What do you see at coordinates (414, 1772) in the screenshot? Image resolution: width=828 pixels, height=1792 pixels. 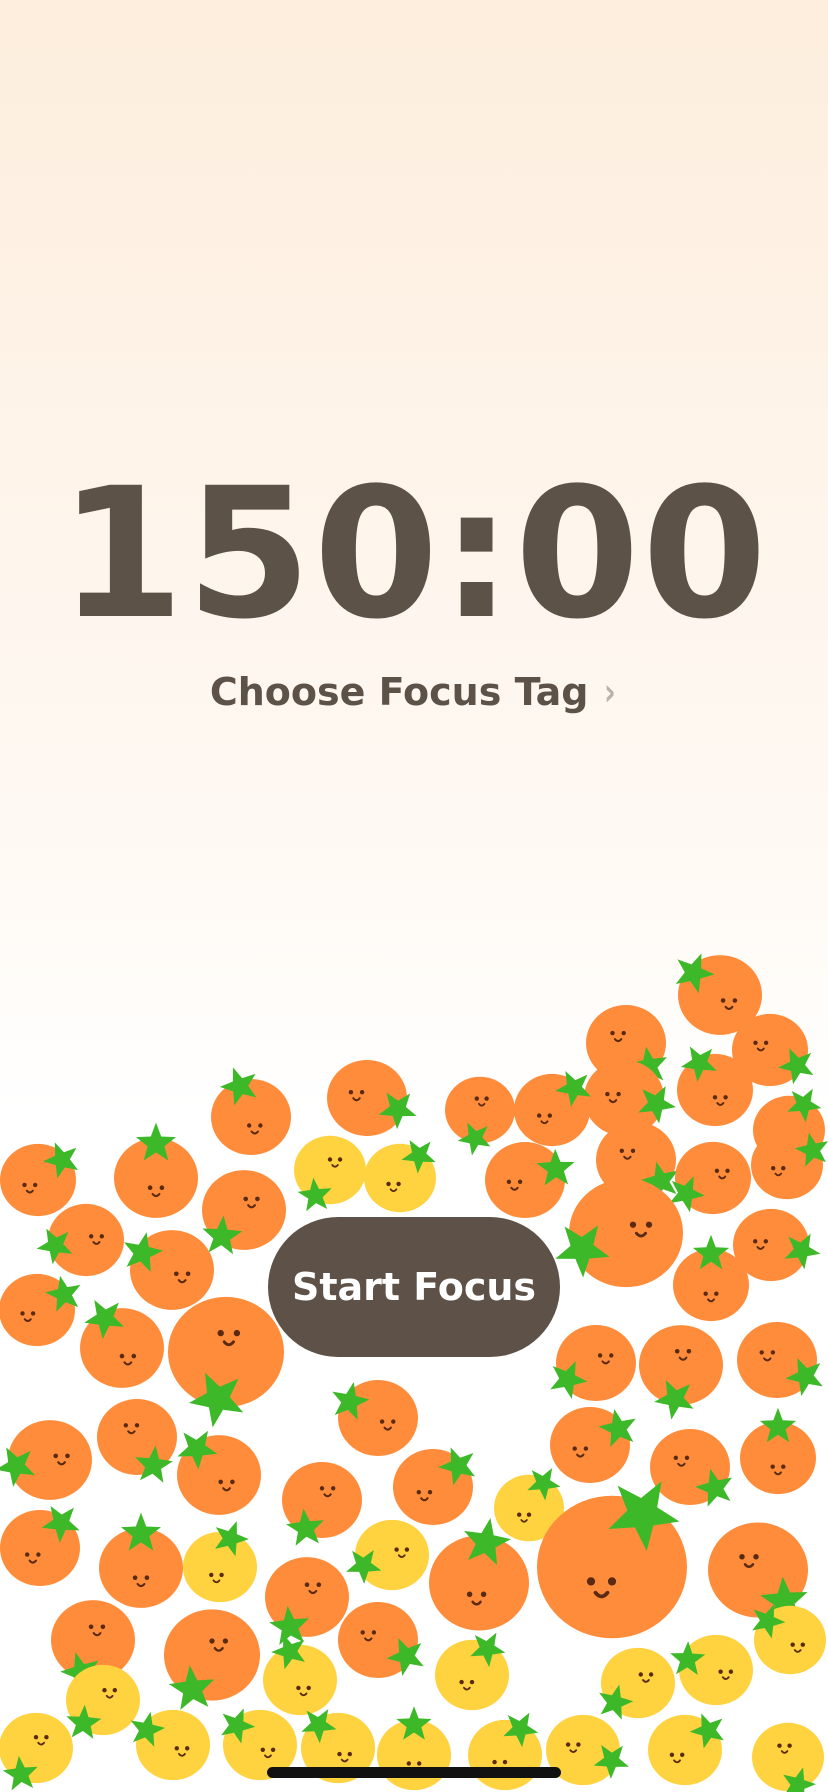 I see `home-indicator` at bounding box center [414, 1772].